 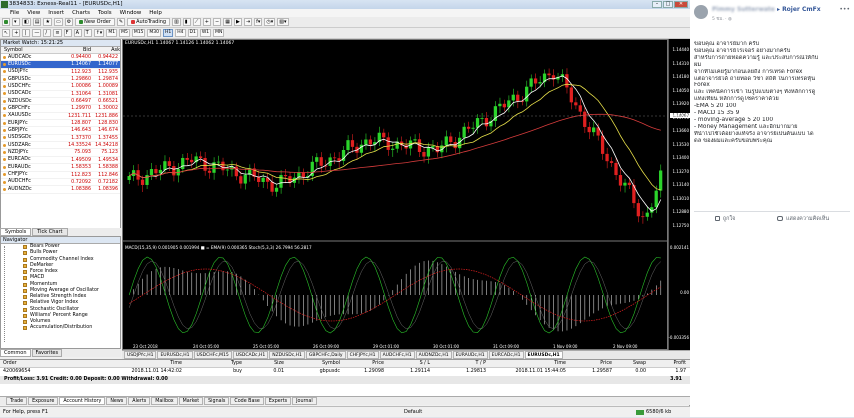 I want to click on terminal-tab: Code Base, so click(x=247, y=401).